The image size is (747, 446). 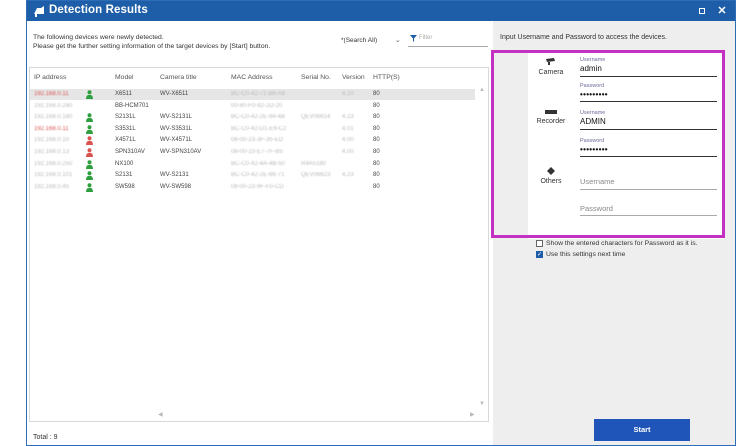 What do you see at coordinates (98, 10) in the screenshot?
I see `window-title: Detection Results` at bounding box center [98, 10].